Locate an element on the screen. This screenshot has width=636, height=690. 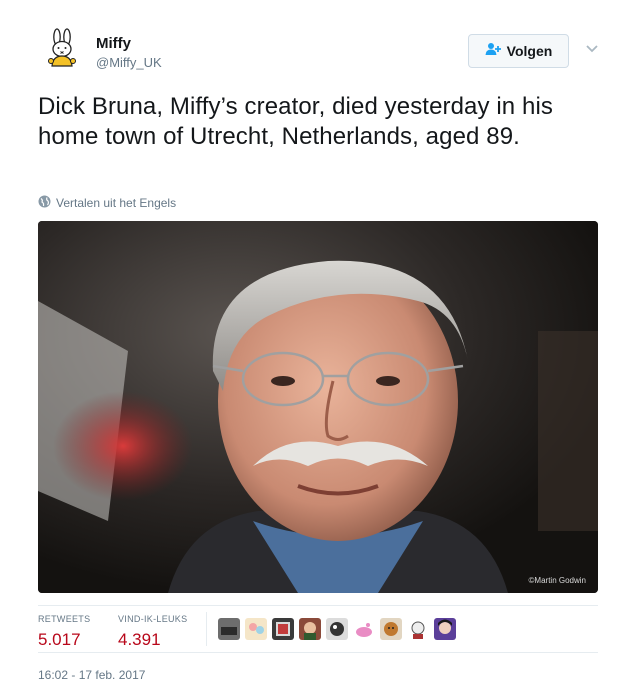
globe-icon is located at coordinates (44, 203).